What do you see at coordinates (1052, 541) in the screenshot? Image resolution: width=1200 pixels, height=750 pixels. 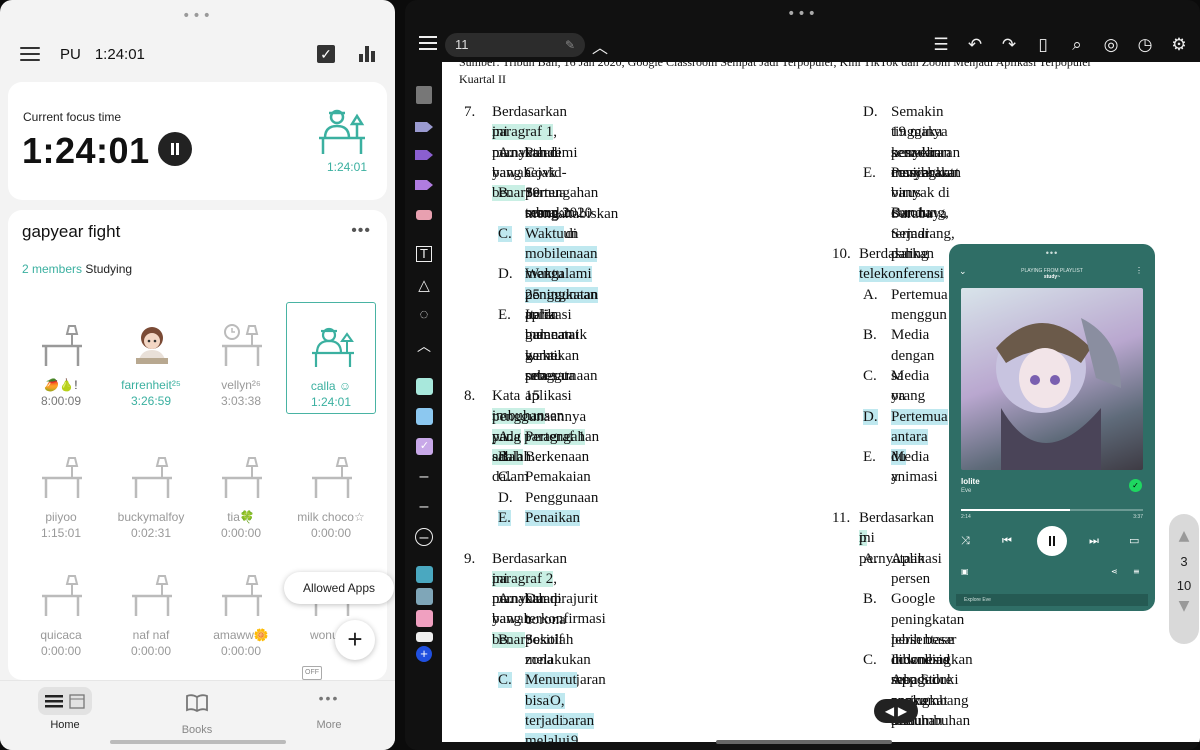 I see `pause-track-button` at bounding box center [1052, 541].